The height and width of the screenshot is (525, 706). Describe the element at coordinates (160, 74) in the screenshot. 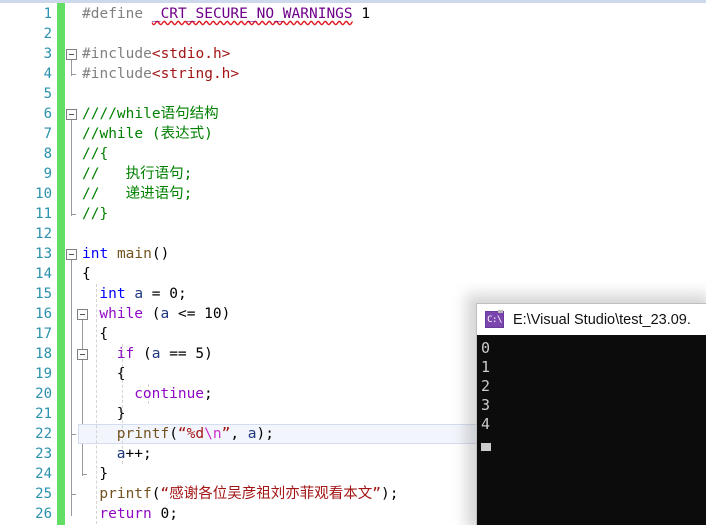

I see `code-line-4: #include<string.h>` at that location.